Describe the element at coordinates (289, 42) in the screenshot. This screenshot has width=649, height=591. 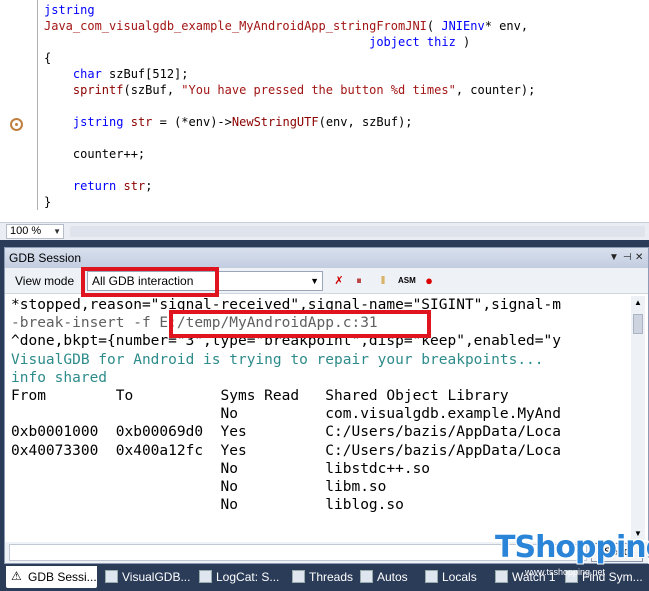
I see `code-line: jobject thiz )` at that location.